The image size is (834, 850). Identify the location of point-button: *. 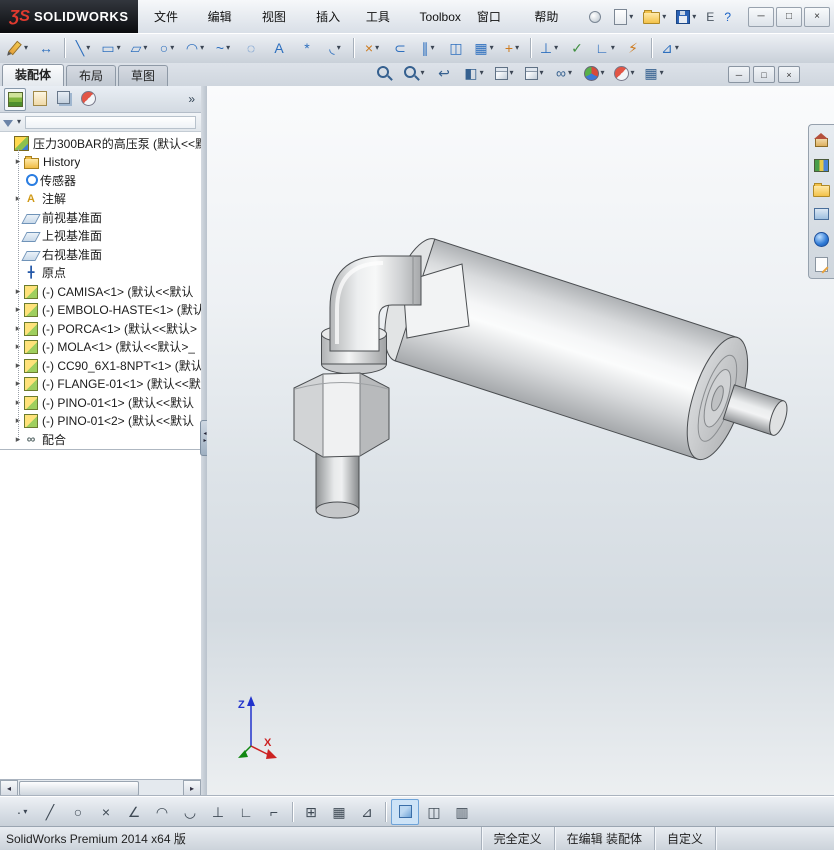
(307, 48).